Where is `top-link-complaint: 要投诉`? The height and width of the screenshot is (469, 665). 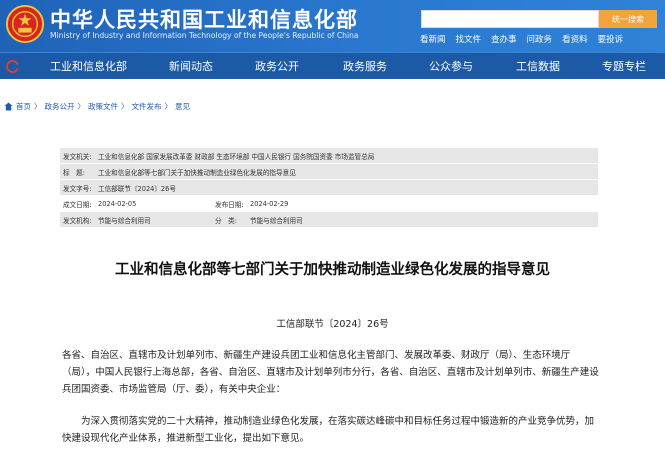
top-link-complaint: 要投诉 is located at coordinates (611, 39).